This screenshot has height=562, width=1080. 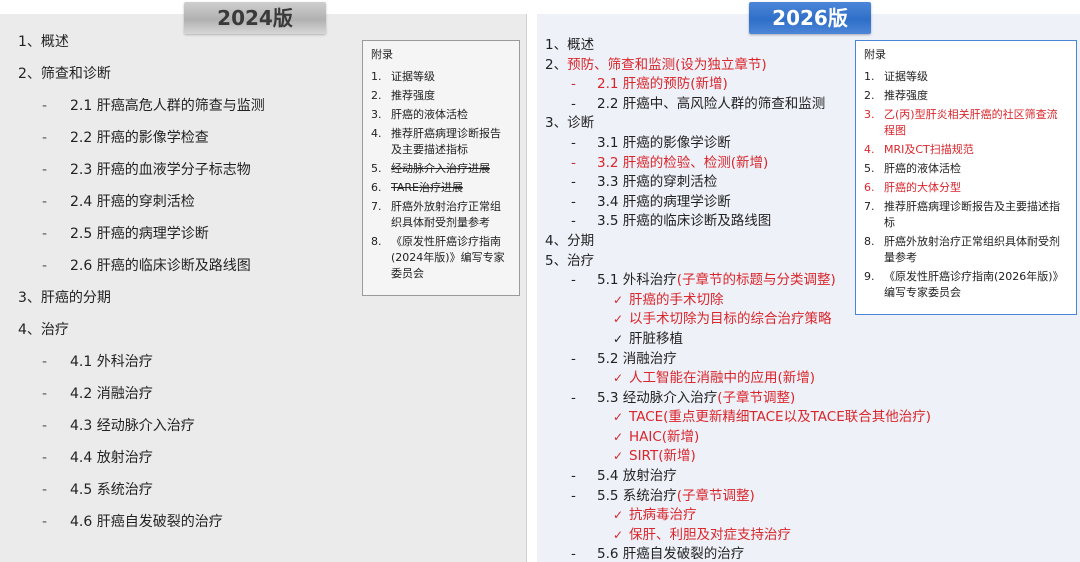 What do you see at coordinates (97, 490) in the screenshot?
I see `toc-item: -4.5 系统治疗` at bounding box center [97, 490].